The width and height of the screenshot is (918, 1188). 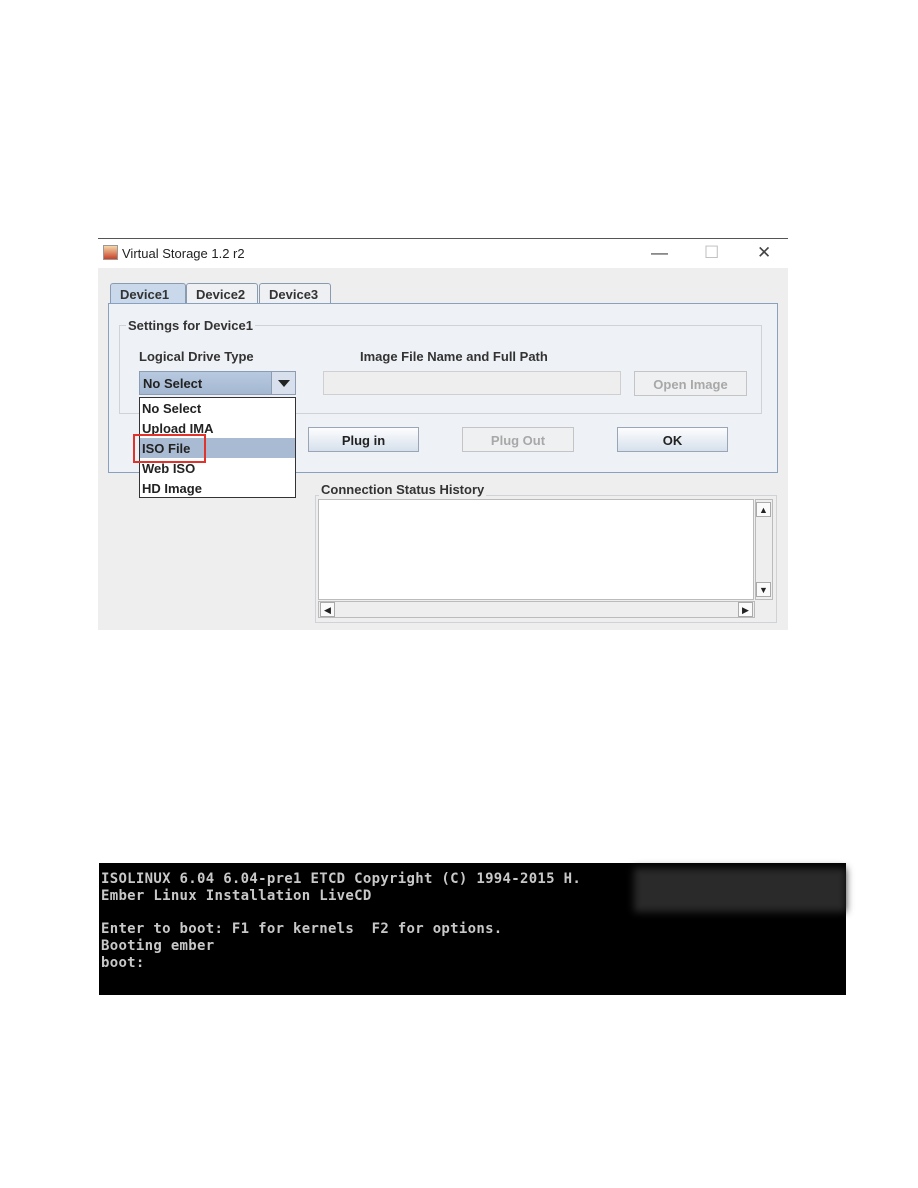 I want to click on image-path-label: Image File Name and Full Path, so click(x=454, y=356).